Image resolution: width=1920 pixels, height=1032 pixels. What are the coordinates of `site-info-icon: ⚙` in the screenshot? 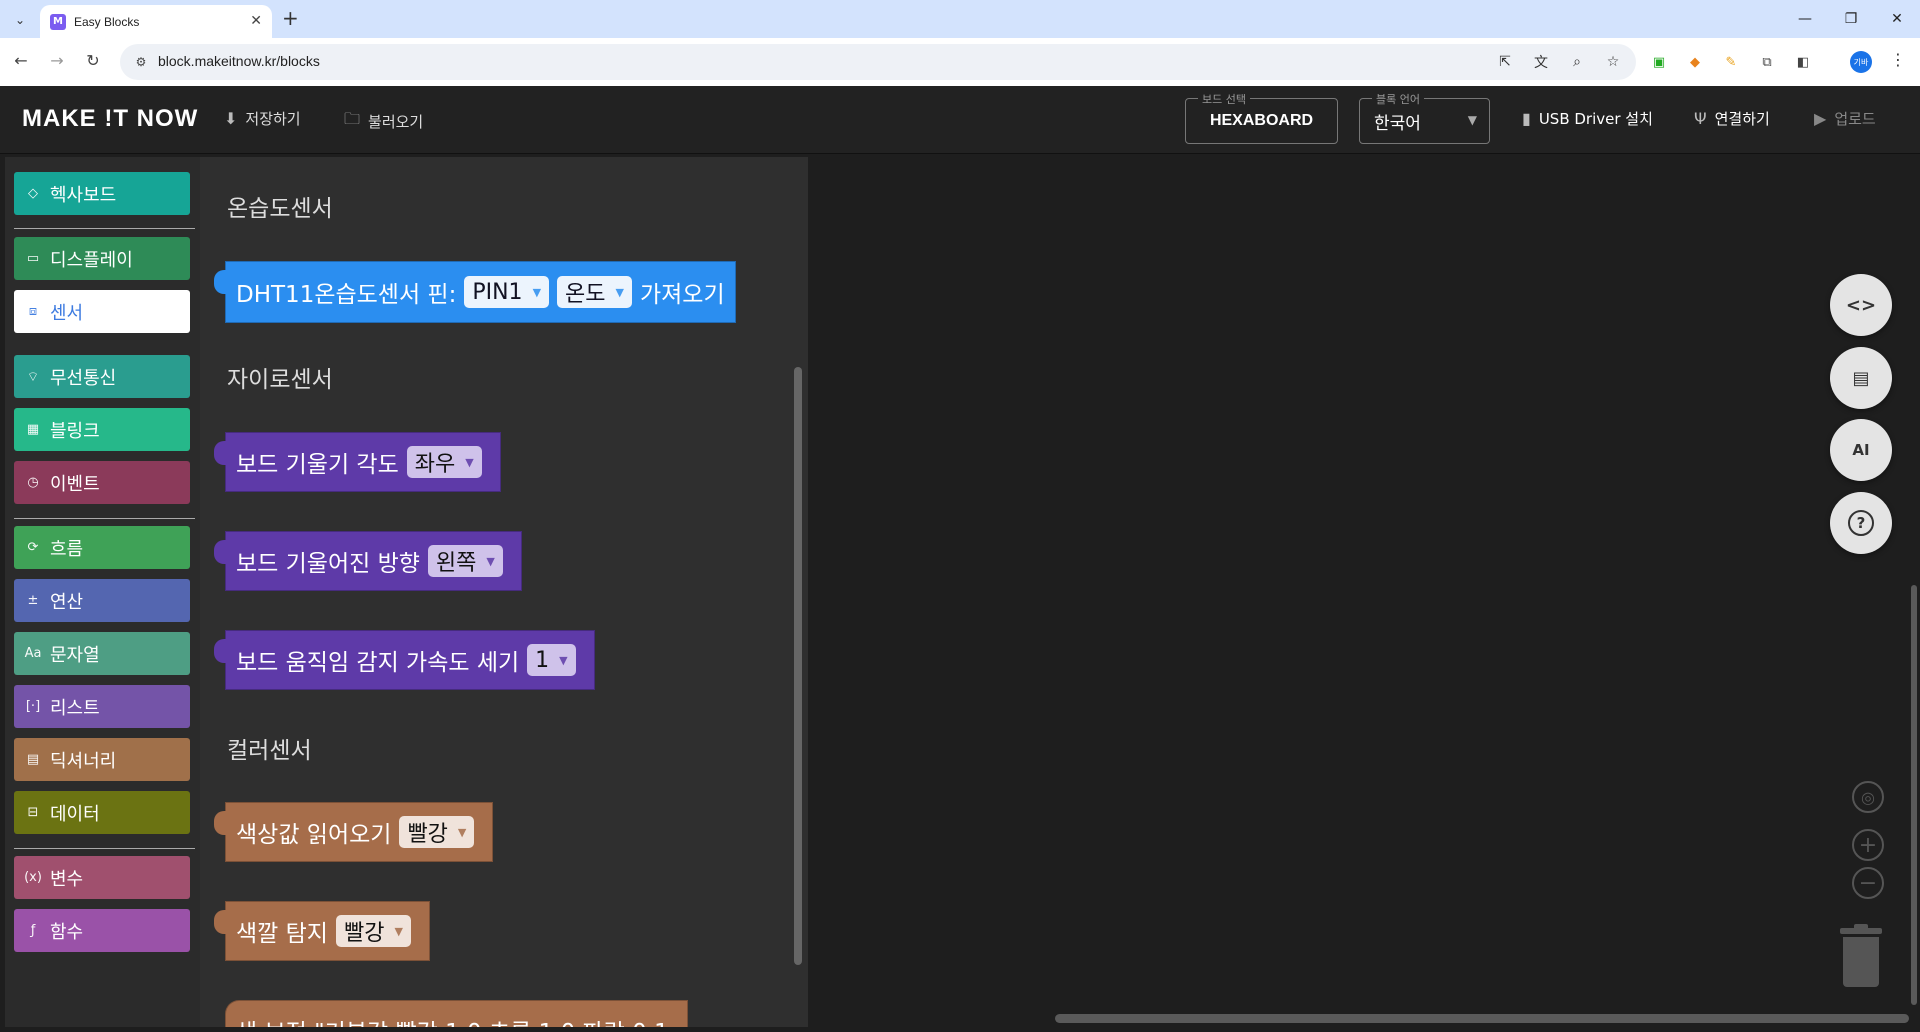 It's located at (141, 62).